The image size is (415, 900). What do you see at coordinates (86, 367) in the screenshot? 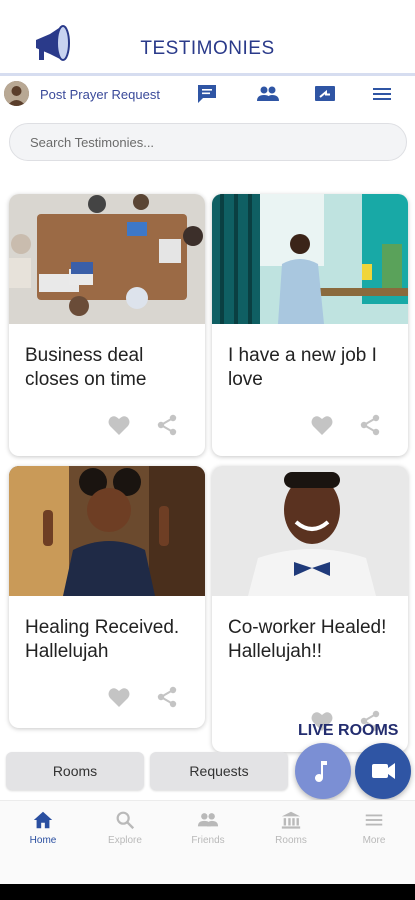
I see `testimony-text: Business deal closes on time` at bounding box center [86, 367].